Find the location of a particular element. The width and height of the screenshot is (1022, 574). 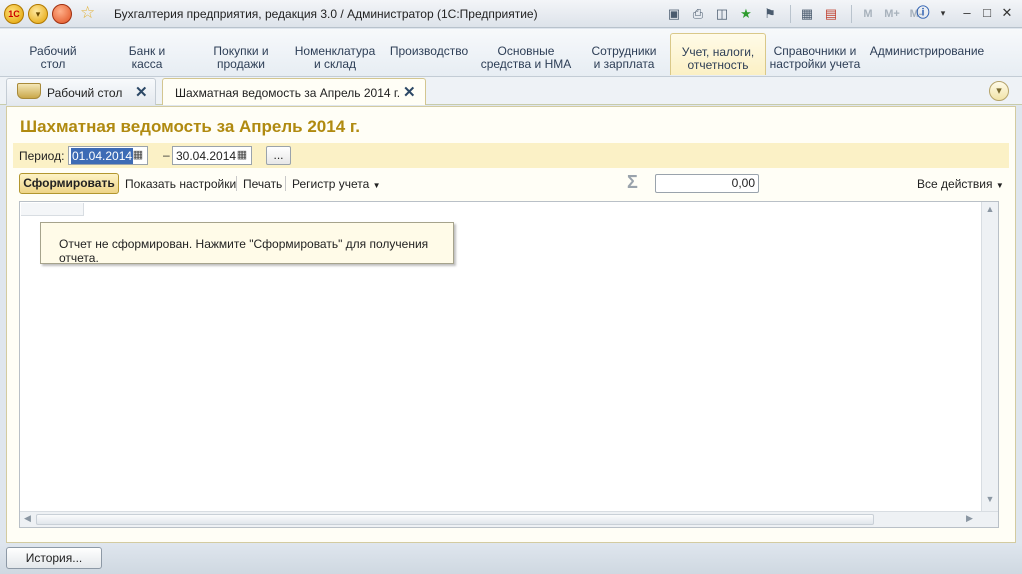

maximize-icon: □ is located at coordinates (987, 13).